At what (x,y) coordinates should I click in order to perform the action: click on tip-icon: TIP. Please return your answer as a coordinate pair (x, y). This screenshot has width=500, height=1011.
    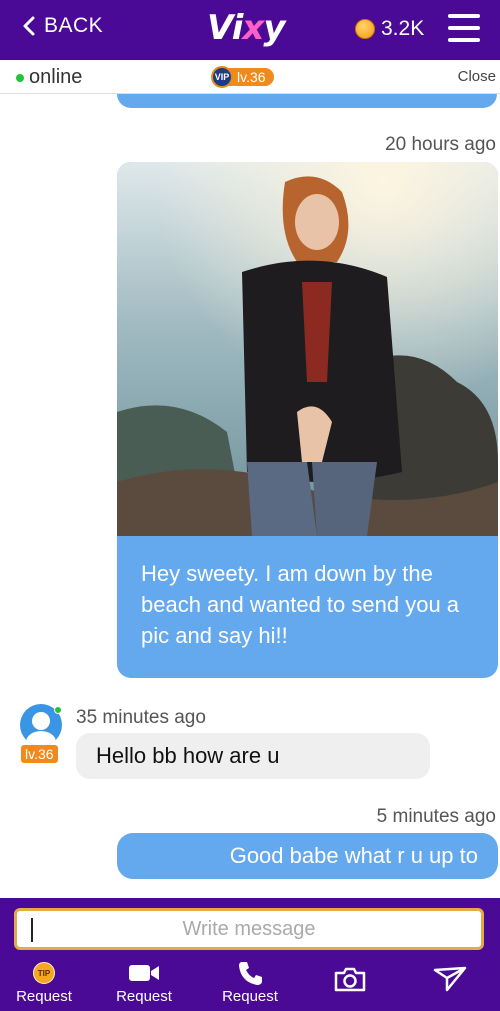
    Looking at the image, I should click on (44, 973).